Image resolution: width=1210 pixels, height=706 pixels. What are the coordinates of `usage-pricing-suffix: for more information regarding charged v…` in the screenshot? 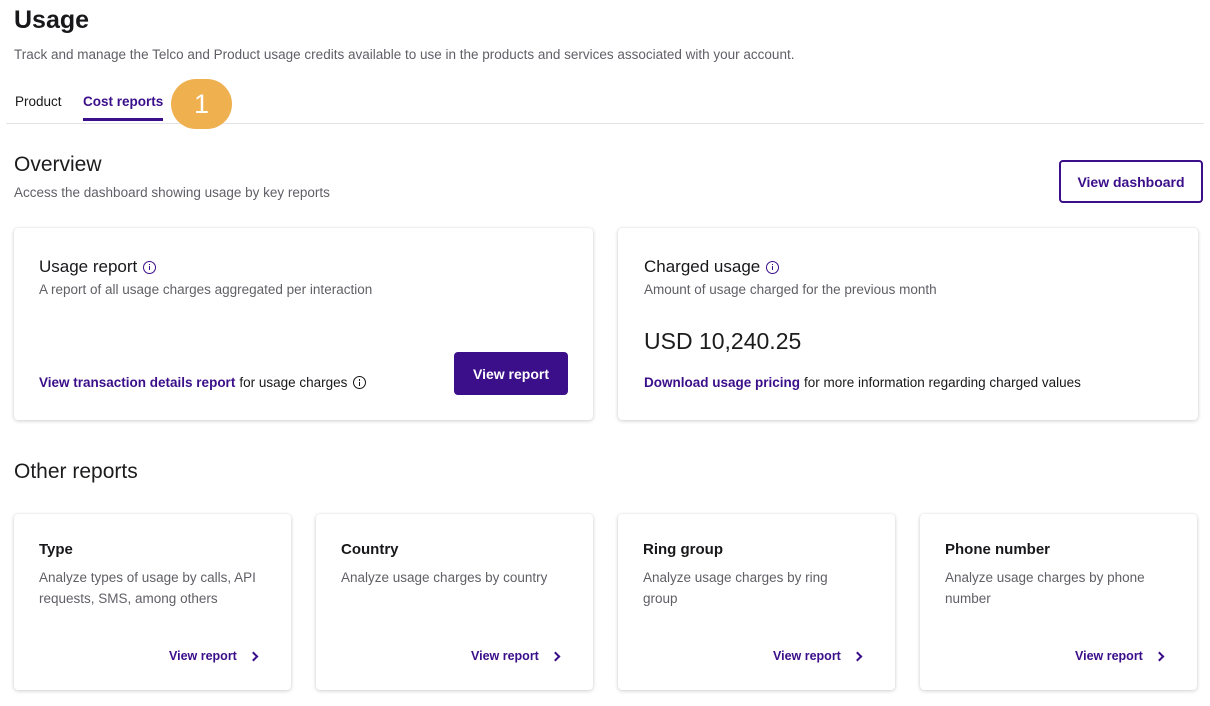 It's located at (942, 382).